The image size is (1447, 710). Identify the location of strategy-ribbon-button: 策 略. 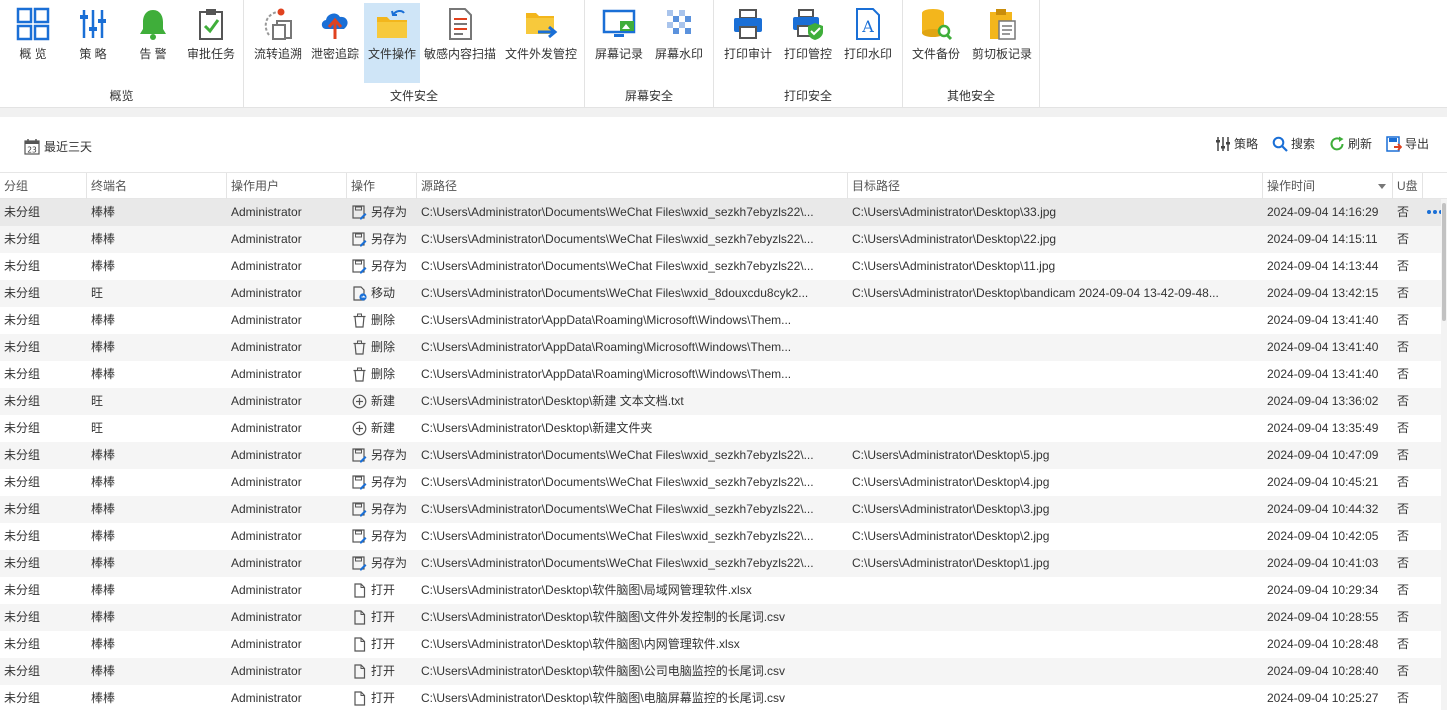
(93, 43).